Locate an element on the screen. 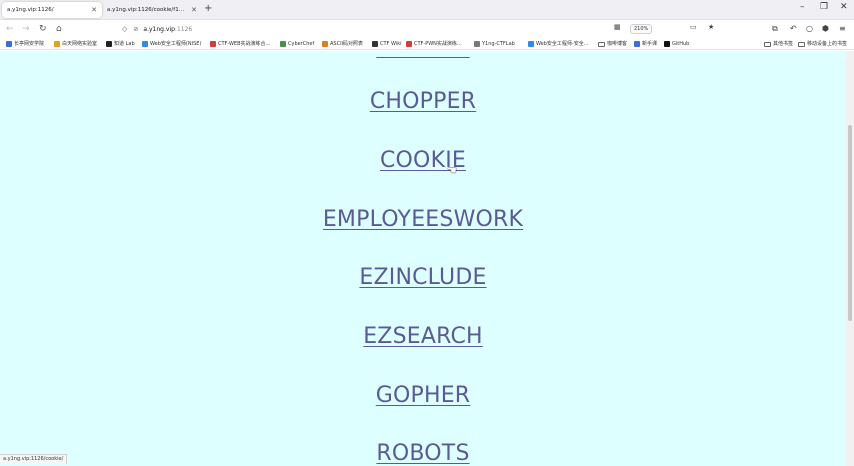  bookmark-item: CyberChef is located at coordinates (297, 44).